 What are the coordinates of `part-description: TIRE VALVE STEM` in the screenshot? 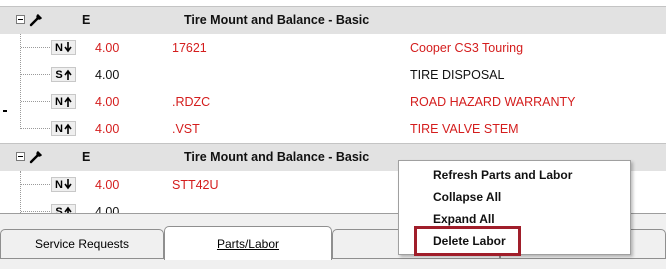 It's located at (464, 129).